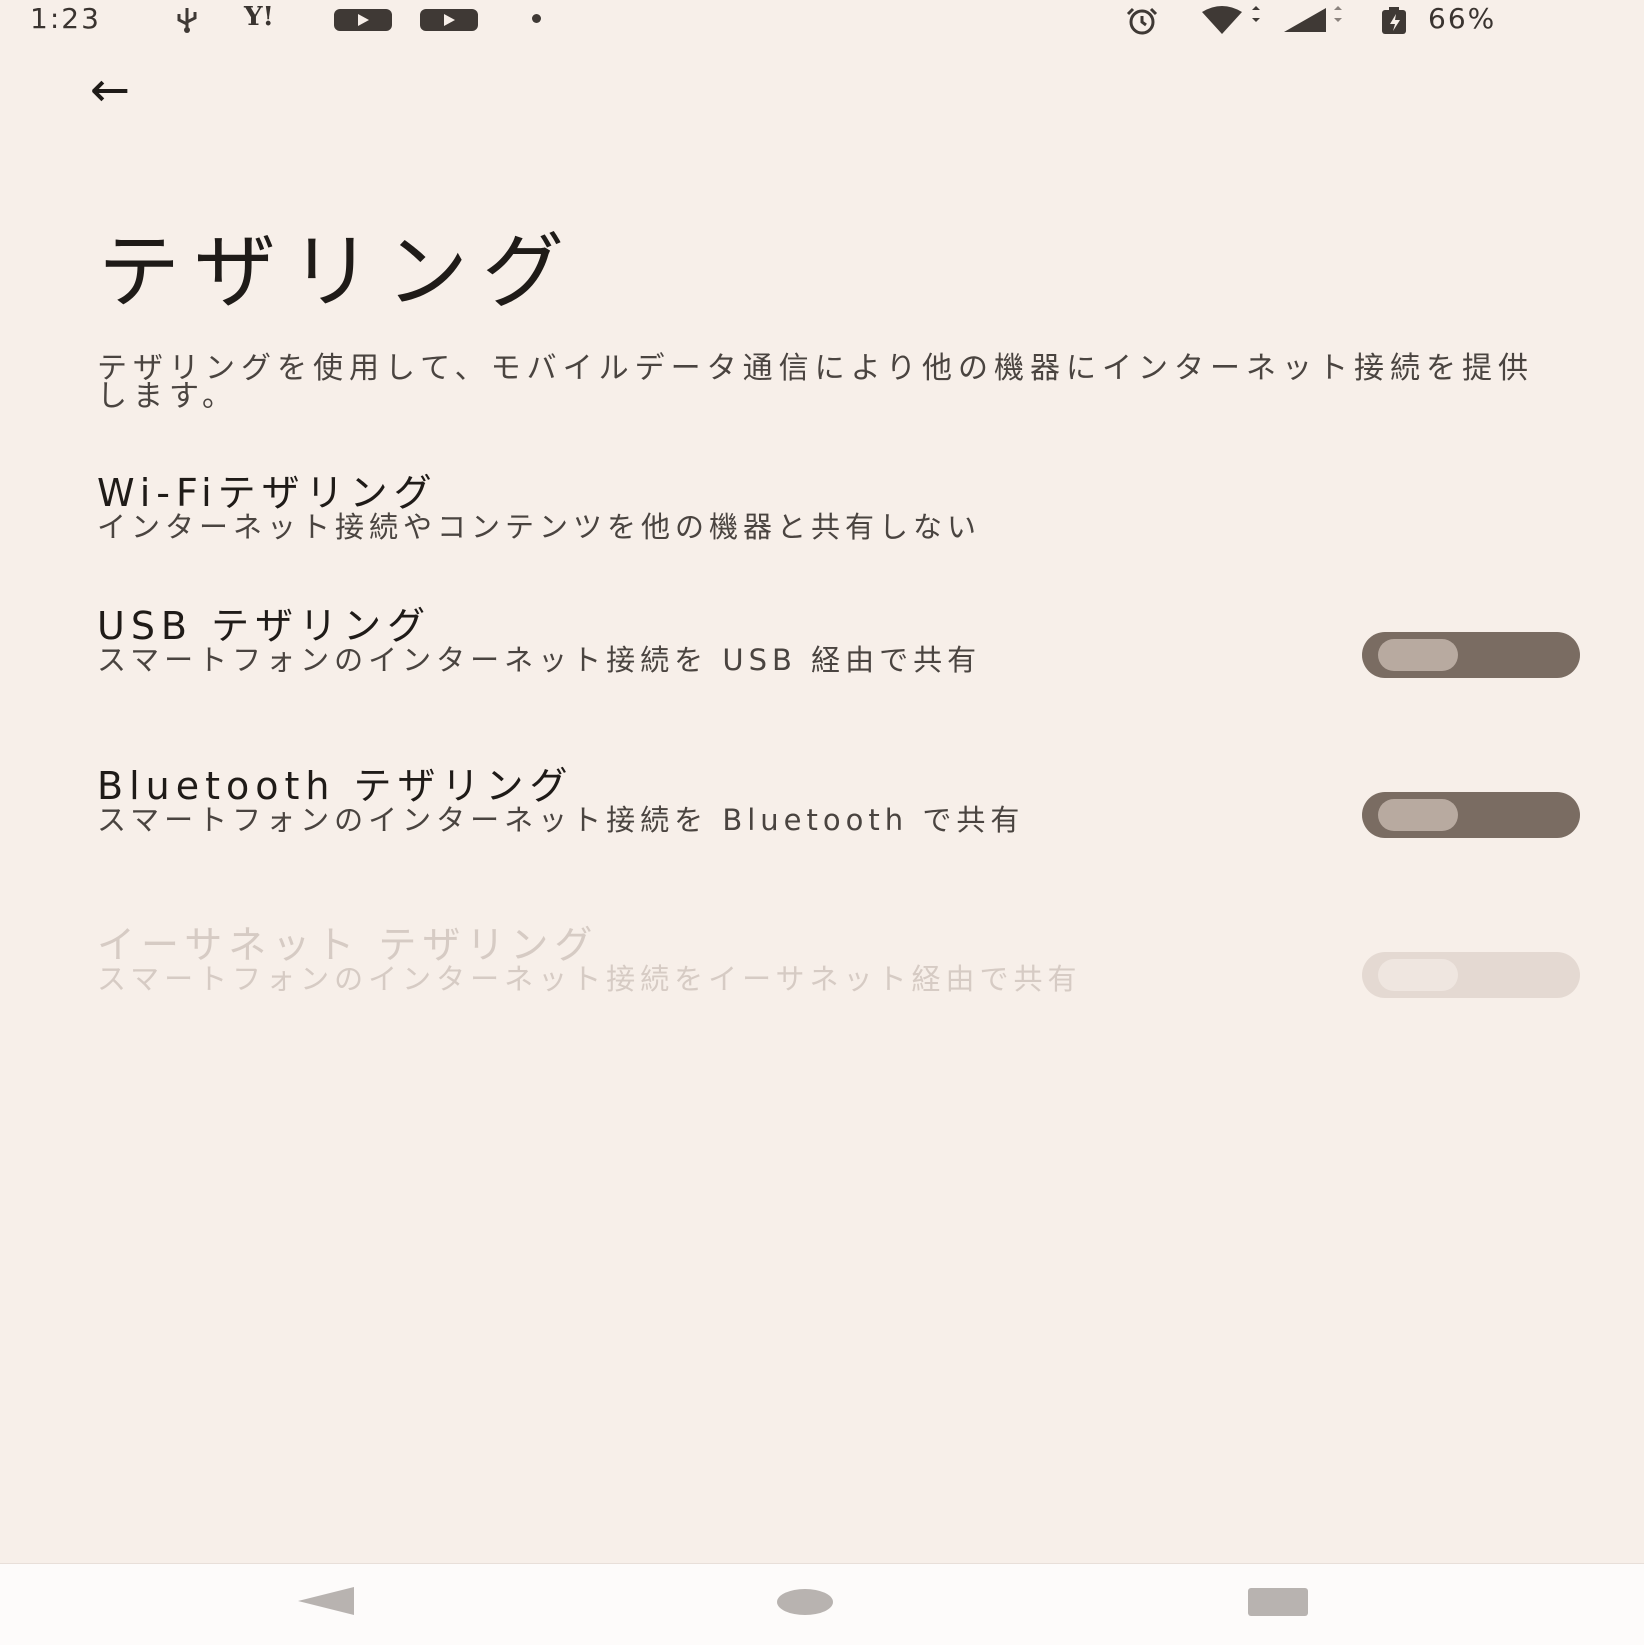 This screenshot has height=1645, width=1644. Describe the element at coordinates (539, 660) in the screenshot. I see `usb-tethering-subtitle: スマートフォンのインターネット接続を USB 経由で共有` at that location.